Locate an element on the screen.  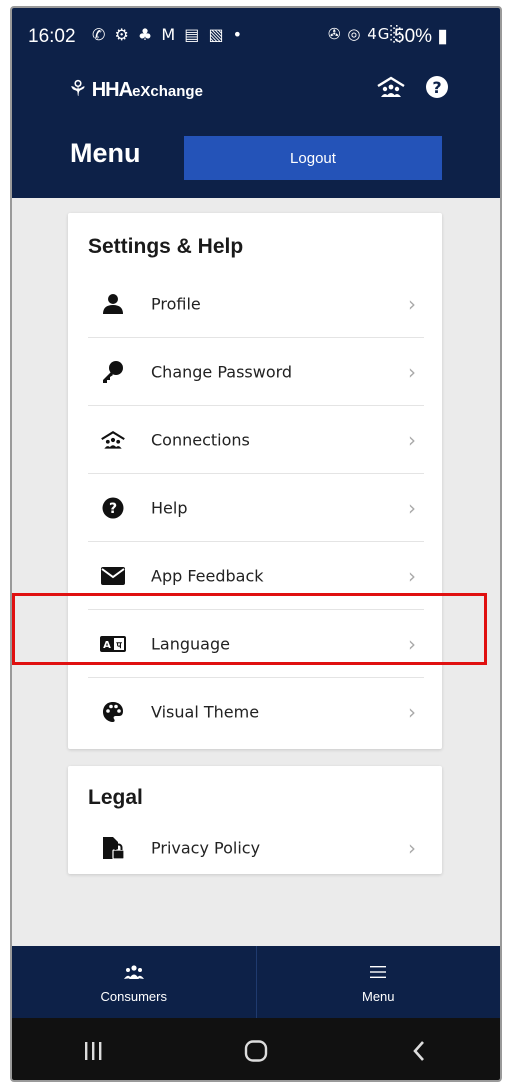
battery-icon: ▮ is located at coordinates (442, 36).